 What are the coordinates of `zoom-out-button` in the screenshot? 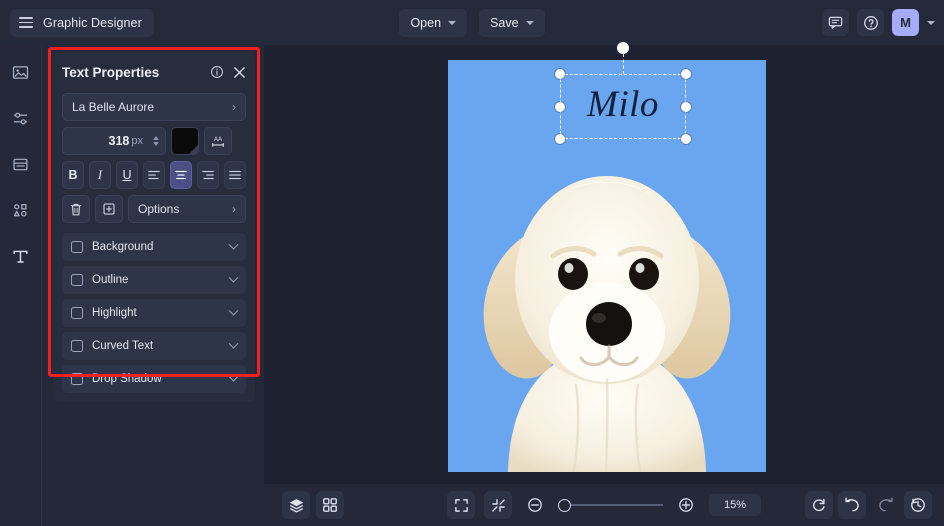 It's located at (535, 505).